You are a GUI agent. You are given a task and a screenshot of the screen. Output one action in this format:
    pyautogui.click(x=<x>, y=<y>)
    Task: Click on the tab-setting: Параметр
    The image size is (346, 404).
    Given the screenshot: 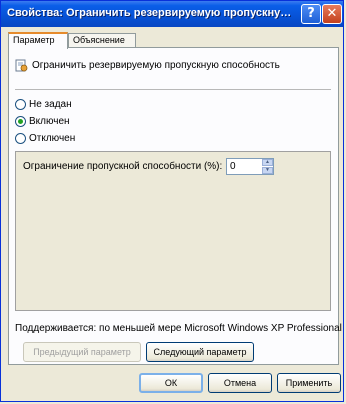 What is the action you would take?
    pyautogui.click(x=38, y=40)
    